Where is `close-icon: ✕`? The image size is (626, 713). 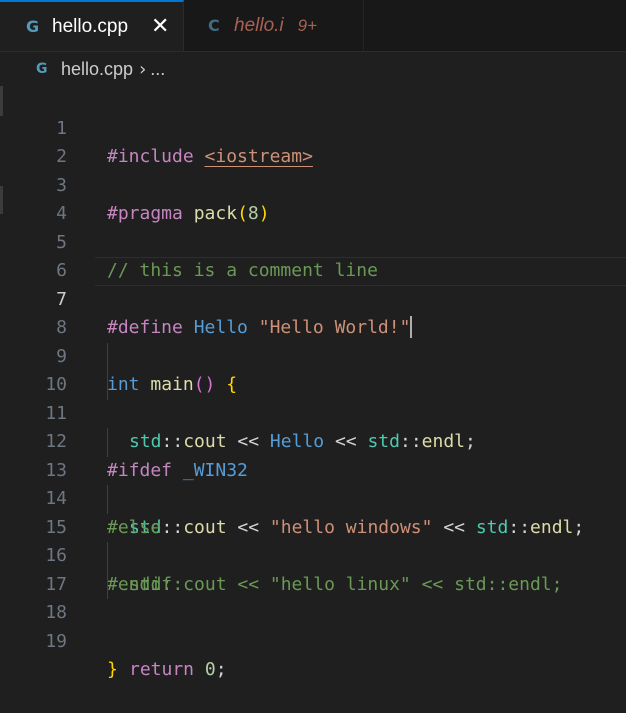 close-icon: ✕ is located at coordinates (160, 26).